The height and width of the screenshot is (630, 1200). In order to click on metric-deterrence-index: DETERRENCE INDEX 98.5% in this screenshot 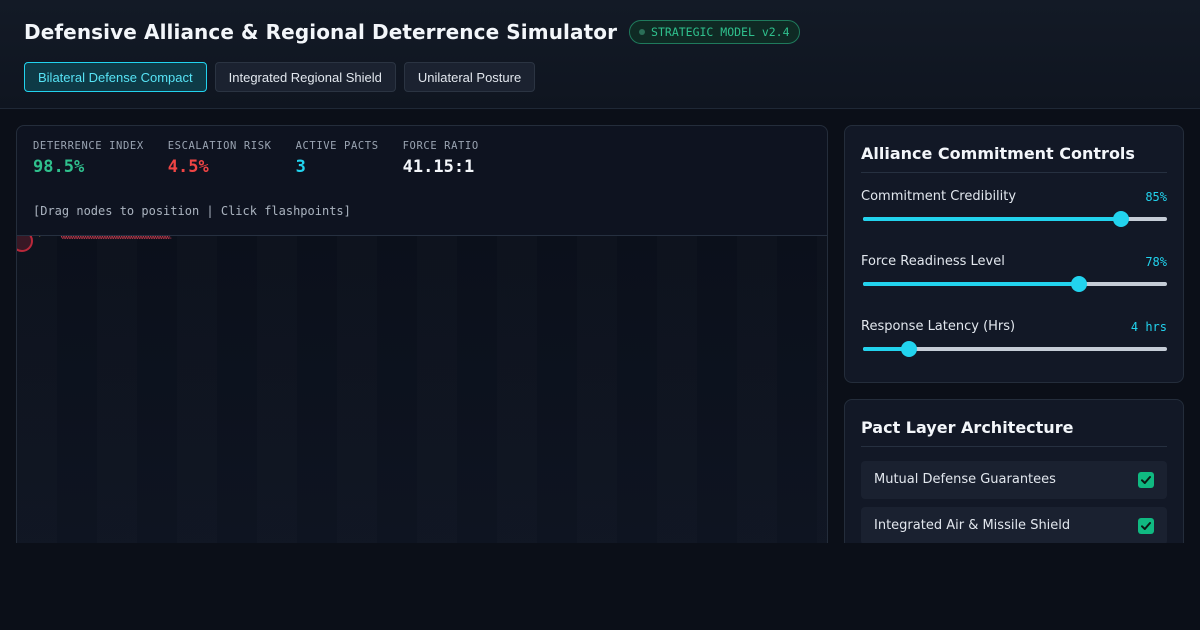, I will do `click(88, 158)`.